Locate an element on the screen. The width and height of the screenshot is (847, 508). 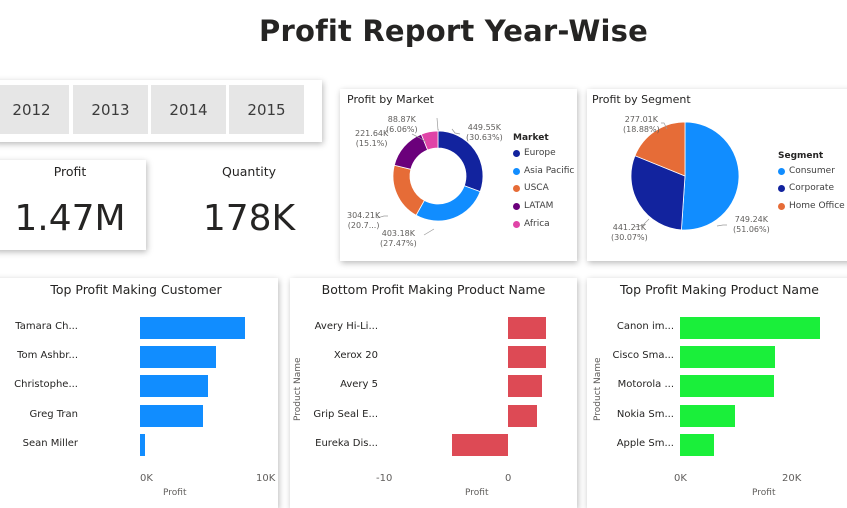
bottom-product-category-label: Xerox 20 is located at coordinates (355, 356).